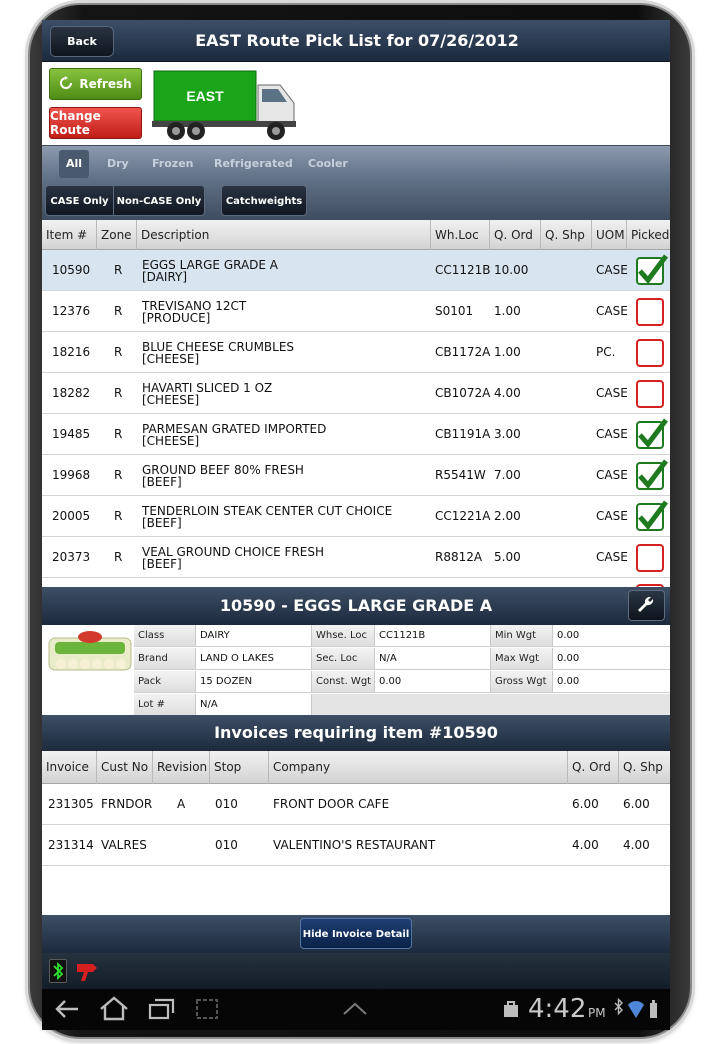 This screenshot has width=720, height=1044. What do you see at coordinates (328, 164) in the screenshot?
I see `tab-cooler: Cooler` at bounding box center [328, 164].